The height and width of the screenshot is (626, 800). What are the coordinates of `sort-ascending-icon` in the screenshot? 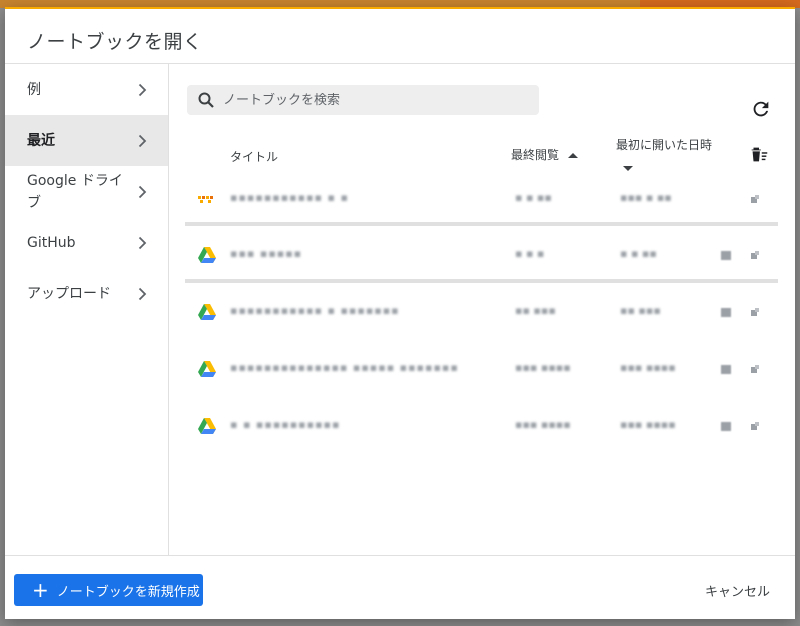 It's located at (573, 155).